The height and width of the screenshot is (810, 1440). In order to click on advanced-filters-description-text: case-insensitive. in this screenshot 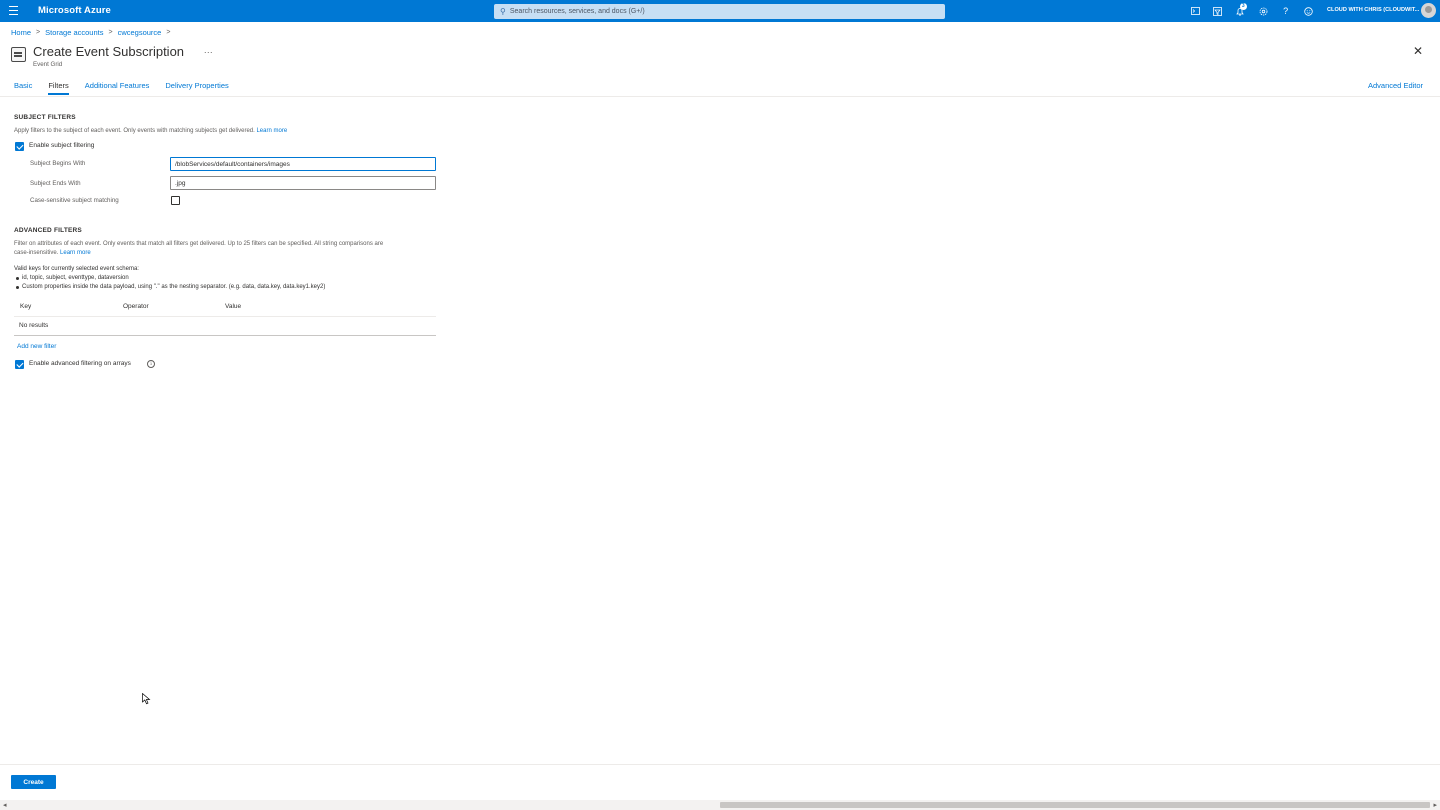, I will do `click(36, 253)`.